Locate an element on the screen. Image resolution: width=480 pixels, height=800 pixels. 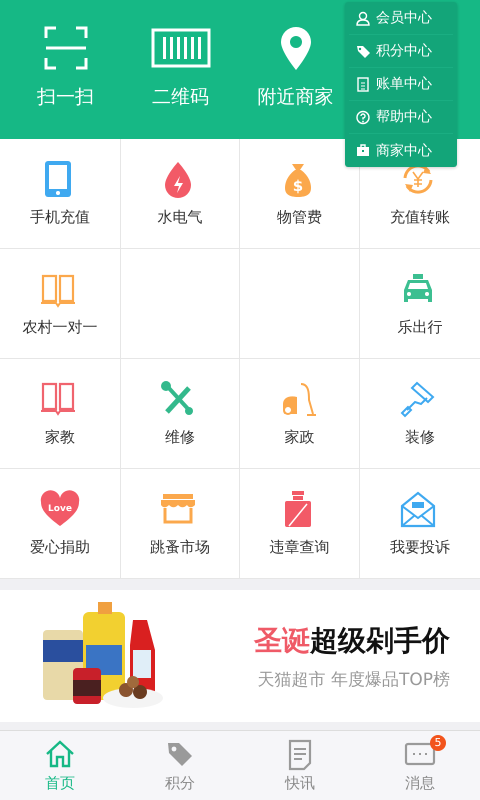
document-icon is located at coordinates (363, 84).